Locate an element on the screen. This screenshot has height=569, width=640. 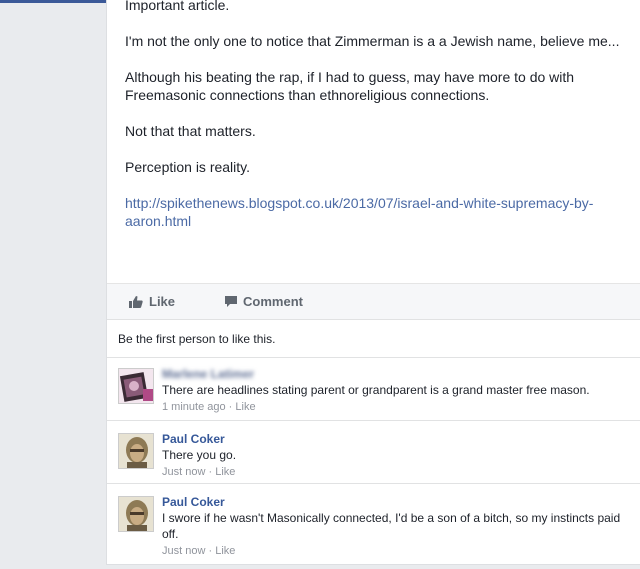
post-actions-bar: Like Comment is located at coordinates (373, 301).